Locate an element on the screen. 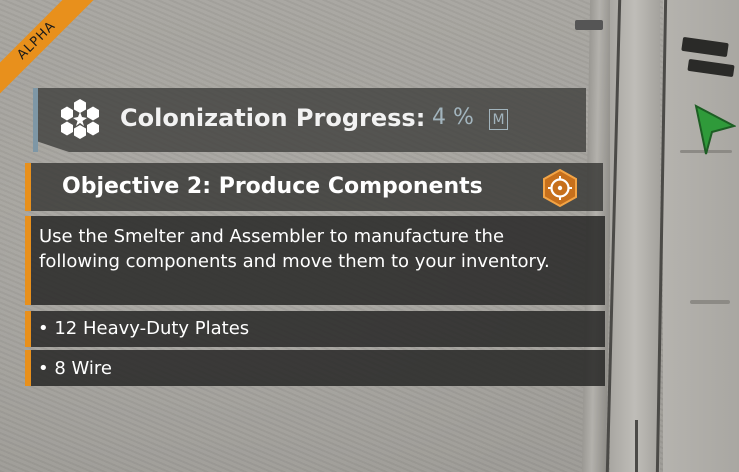 The height and width of the screenshot is (472, 739). task-item: • 8 Wire is located at coordinates (75, 368).